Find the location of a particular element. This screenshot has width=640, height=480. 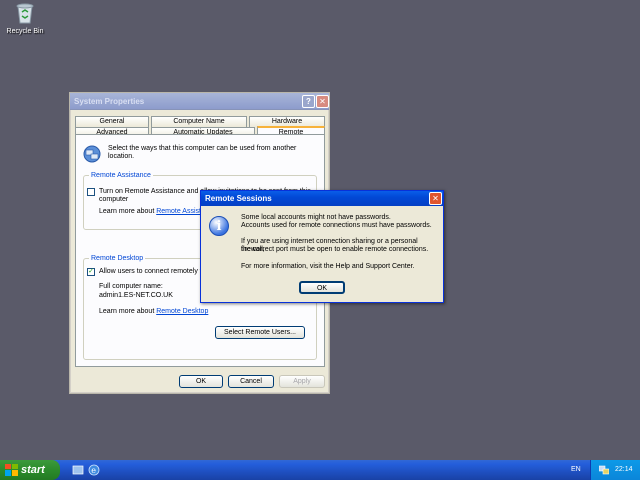

tab-computer-name: Computer Name is located at coordinates (199, 121).